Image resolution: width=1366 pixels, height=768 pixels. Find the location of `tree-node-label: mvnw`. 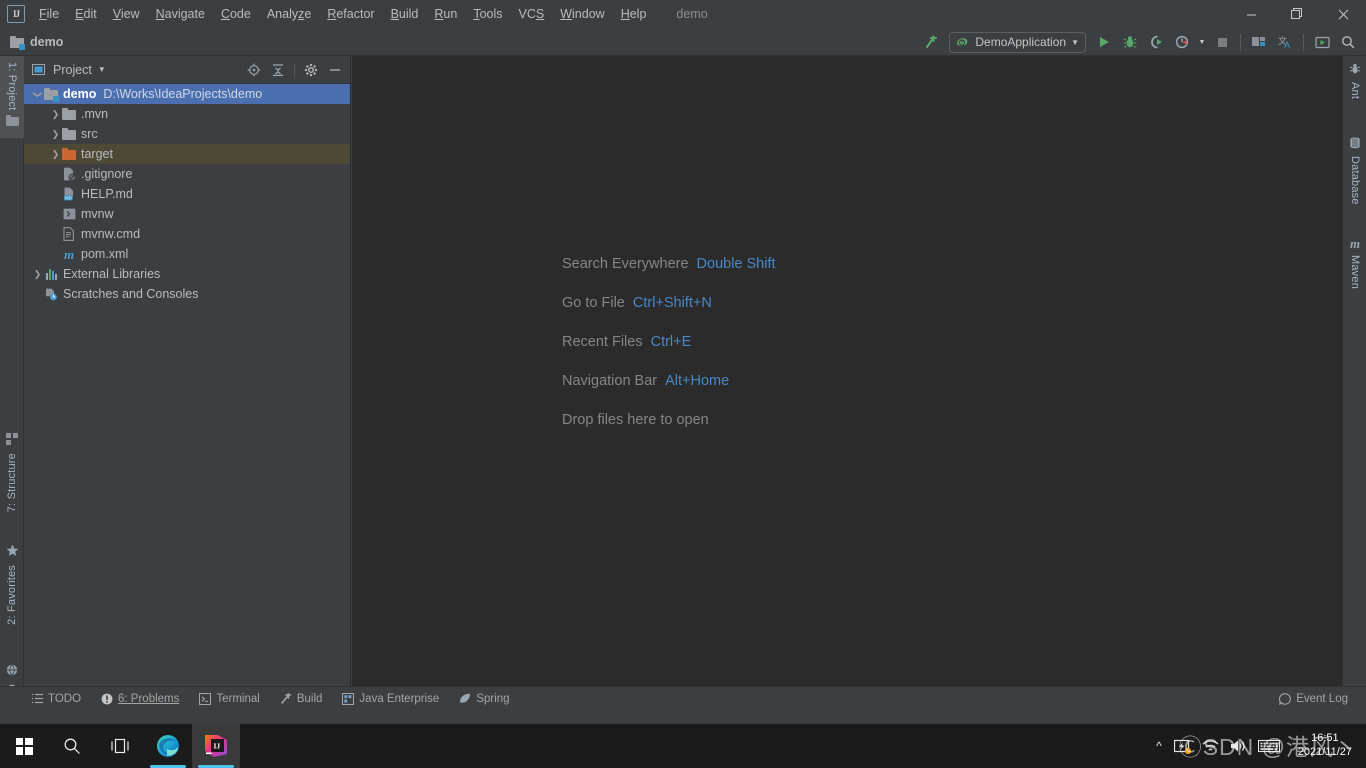

tree-node-label: mvnw is located at coordinates (97, 214).